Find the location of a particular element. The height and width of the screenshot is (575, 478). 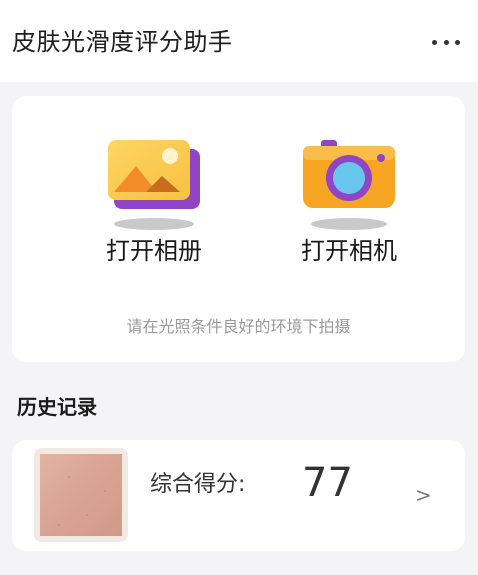

page-title: 皮肤光滑度评分助手 is located at coordinates (122, 42).